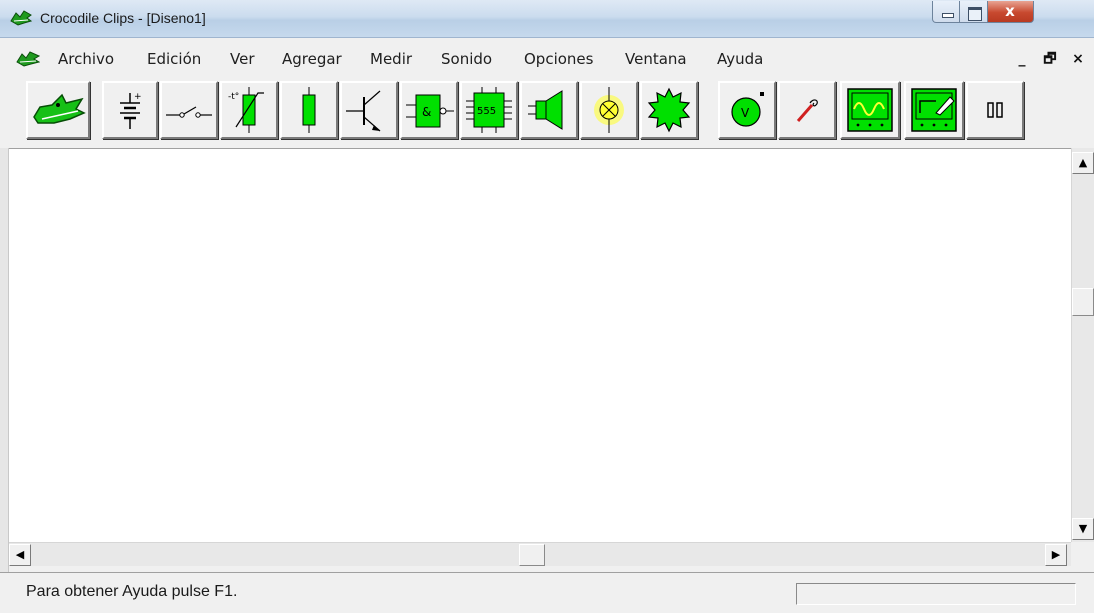 The image size is (1094, 613). What do you see at coordinates (426, 112) in the screenshot?
I see `logic-gate-label: &` at bounding box center [426, 112].